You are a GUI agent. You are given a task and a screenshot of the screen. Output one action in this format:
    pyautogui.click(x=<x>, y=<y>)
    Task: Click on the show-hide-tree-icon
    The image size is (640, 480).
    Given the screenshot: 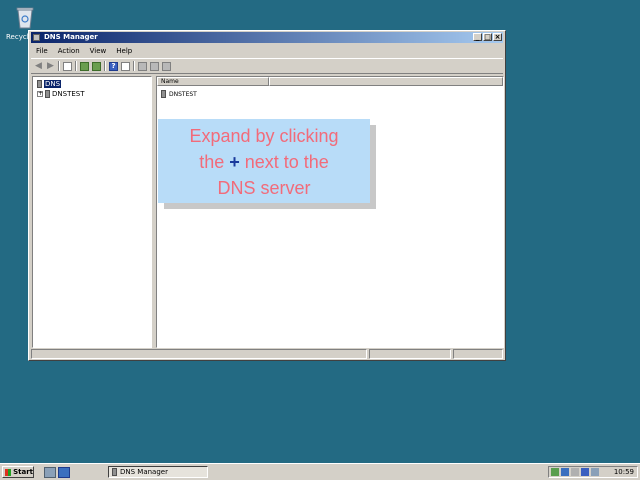 What is the action you would take?
    pyautogui.click(x=67, y=66)
    